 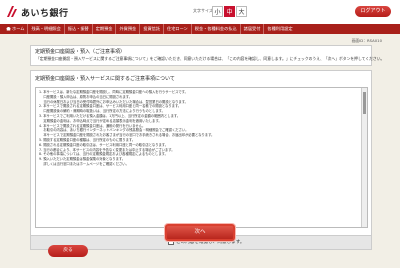 I want to click on home-icon, so click(x=8, y=28).